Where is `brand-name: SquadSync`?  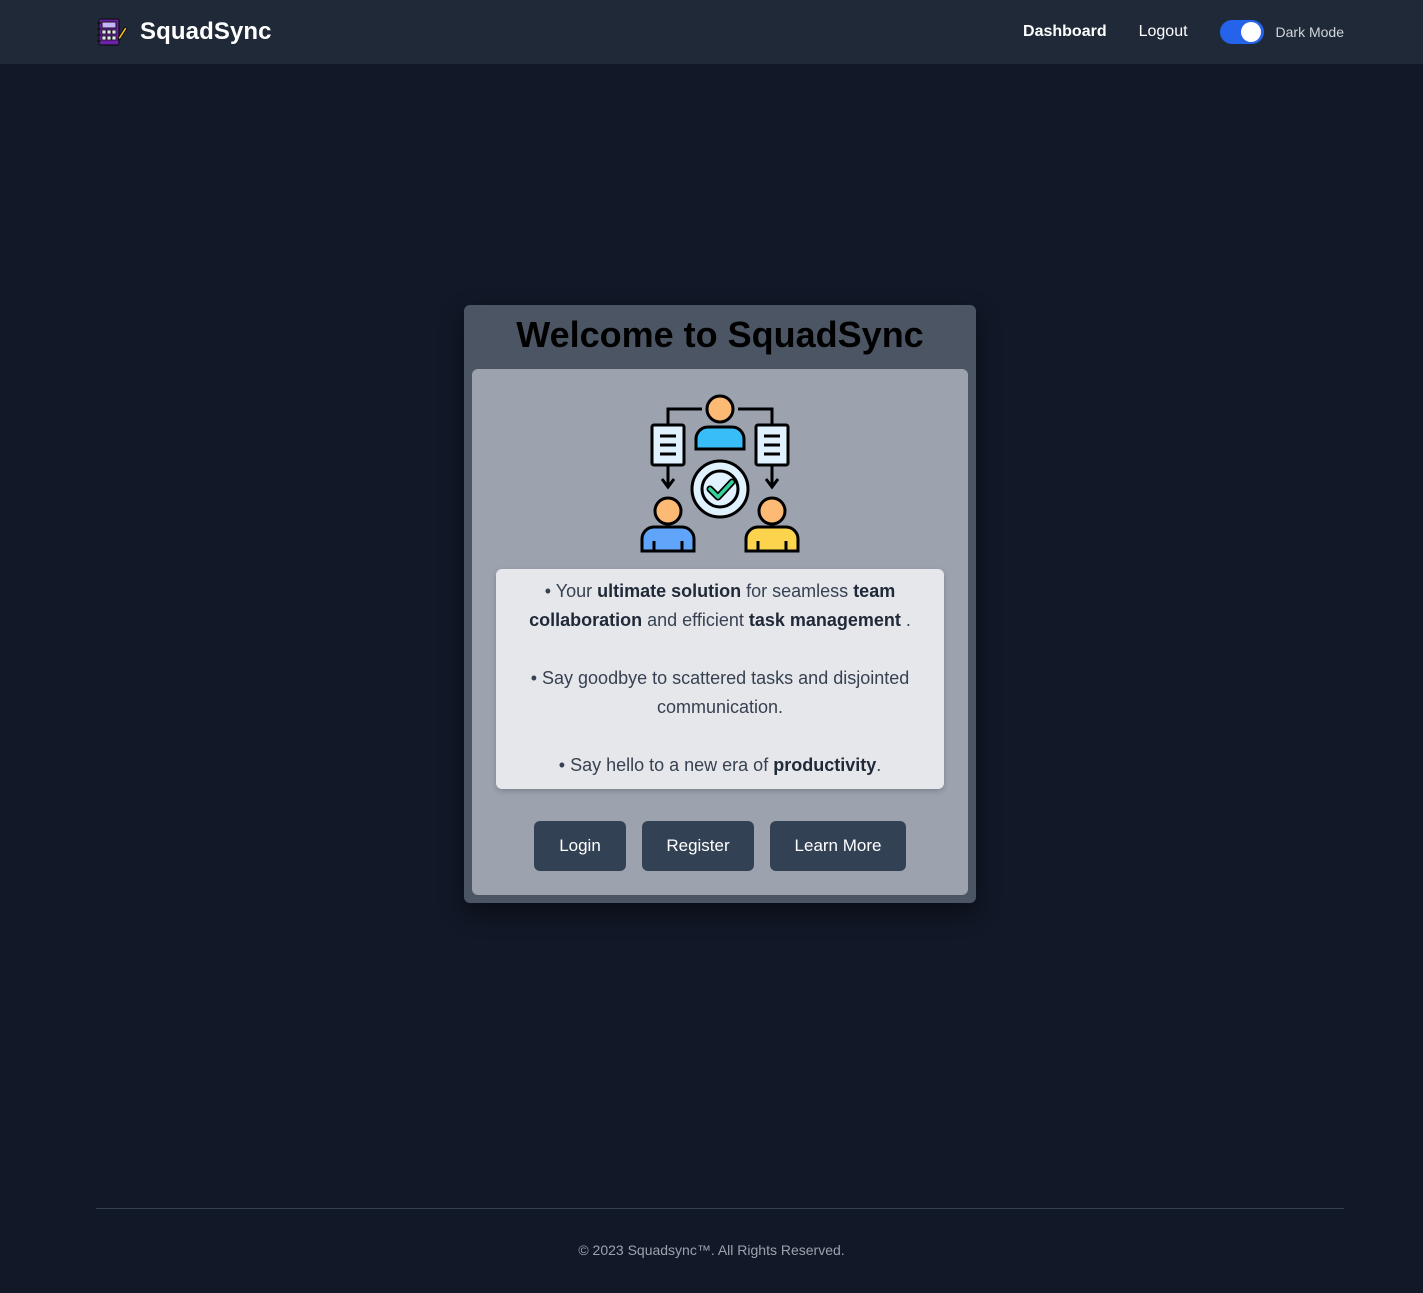 brand-name: SquadSync is located at coordinates (206, 31).